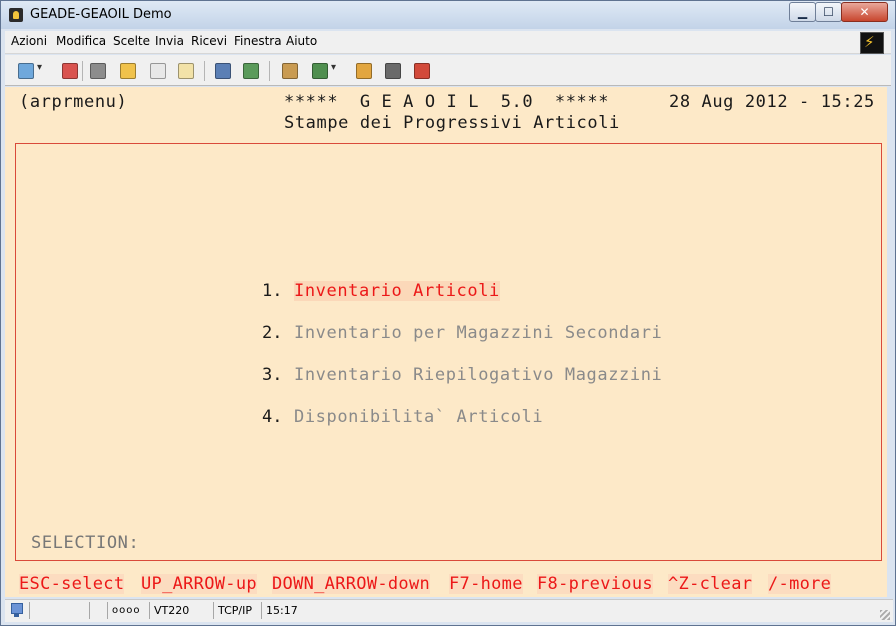 The image size is (896, 626). Describe the element at coordinates (322, 70) in the screenshot. I see `font-icon` at that location.